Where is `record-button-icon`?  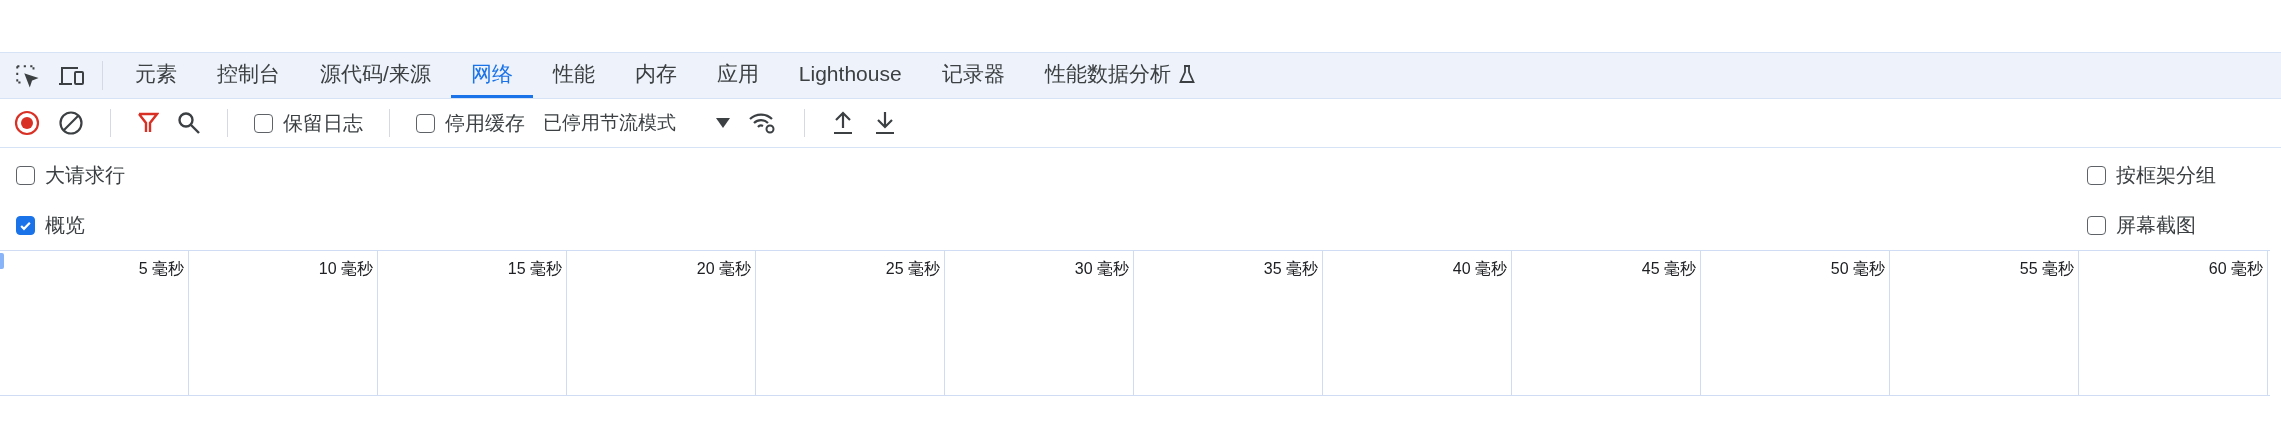
record-button-icon is located at coordinates (27, 123).